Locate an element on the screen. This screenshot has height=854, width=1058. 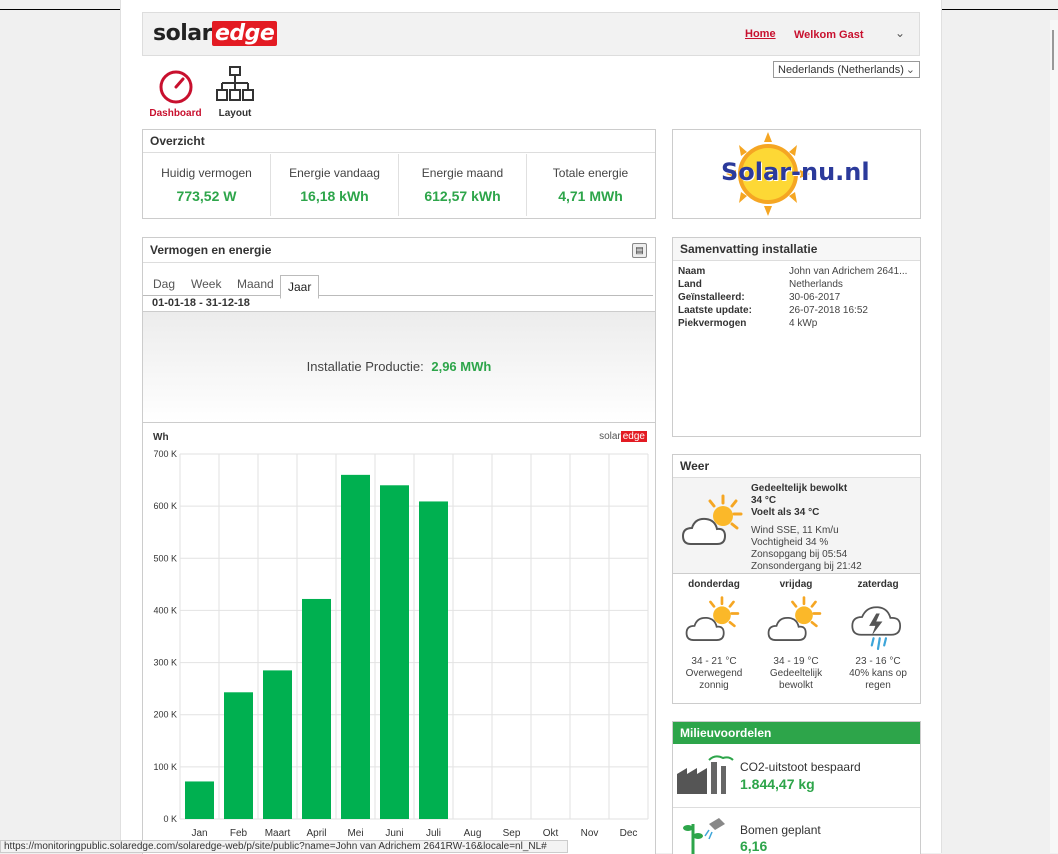
overview-cell-energy-today: Energie vandaag 16,18 kWh is located at coordinates (335, 185).